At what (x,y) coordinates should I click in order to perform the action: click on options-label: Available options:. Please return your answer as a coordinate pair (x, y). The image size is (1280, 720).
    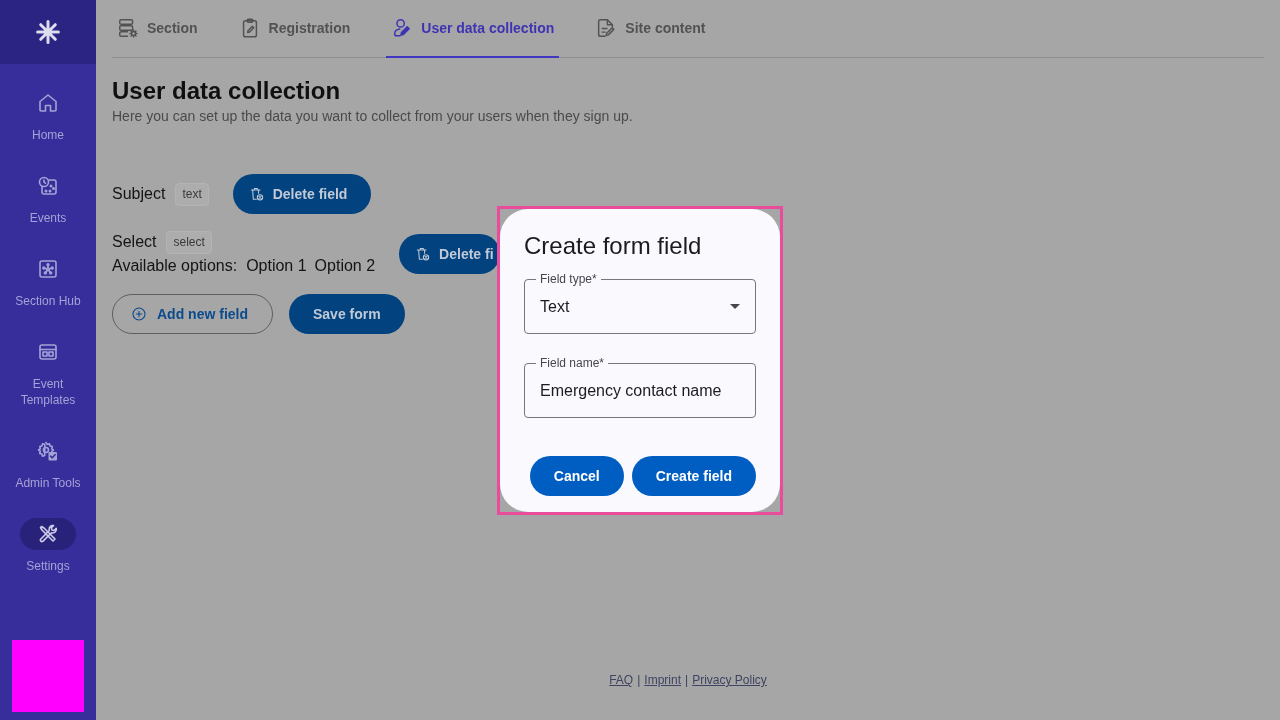
    Looking at the image, I should click on (175, 266).